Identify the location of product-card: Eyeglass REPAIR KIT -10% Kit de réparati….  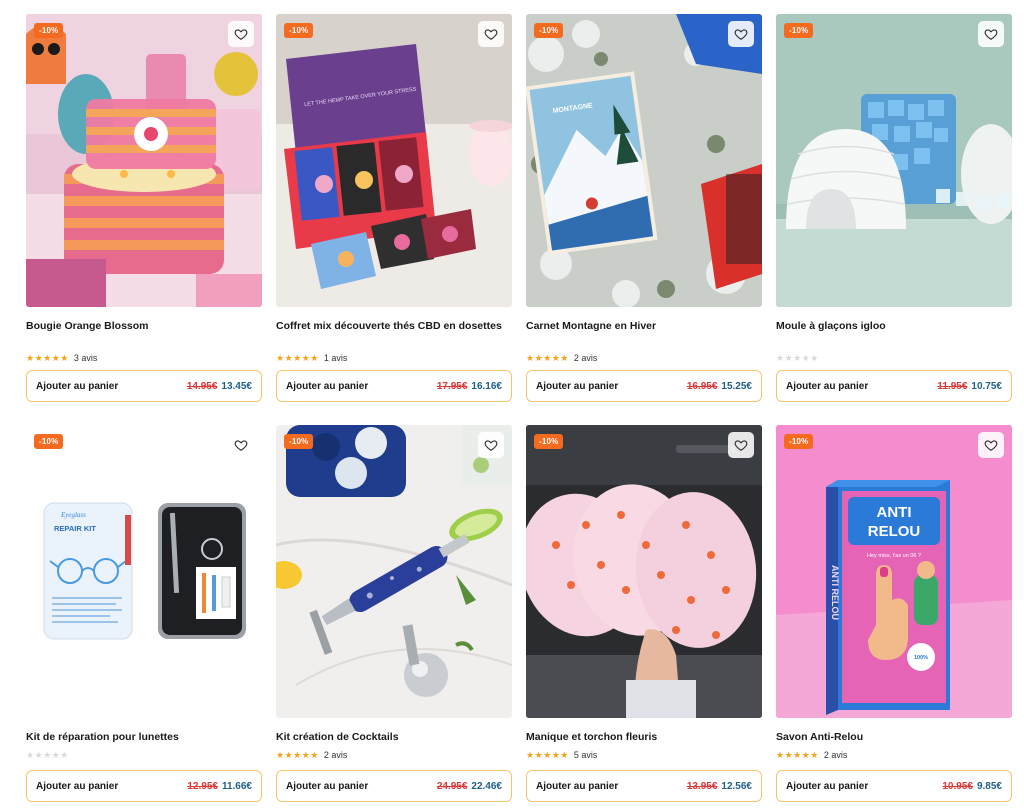
(144, 613).